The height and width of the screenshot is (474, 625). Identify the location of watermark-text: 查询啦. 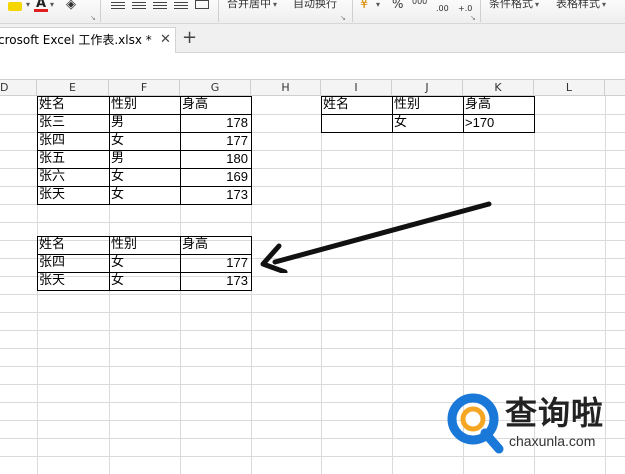
(555, 413).